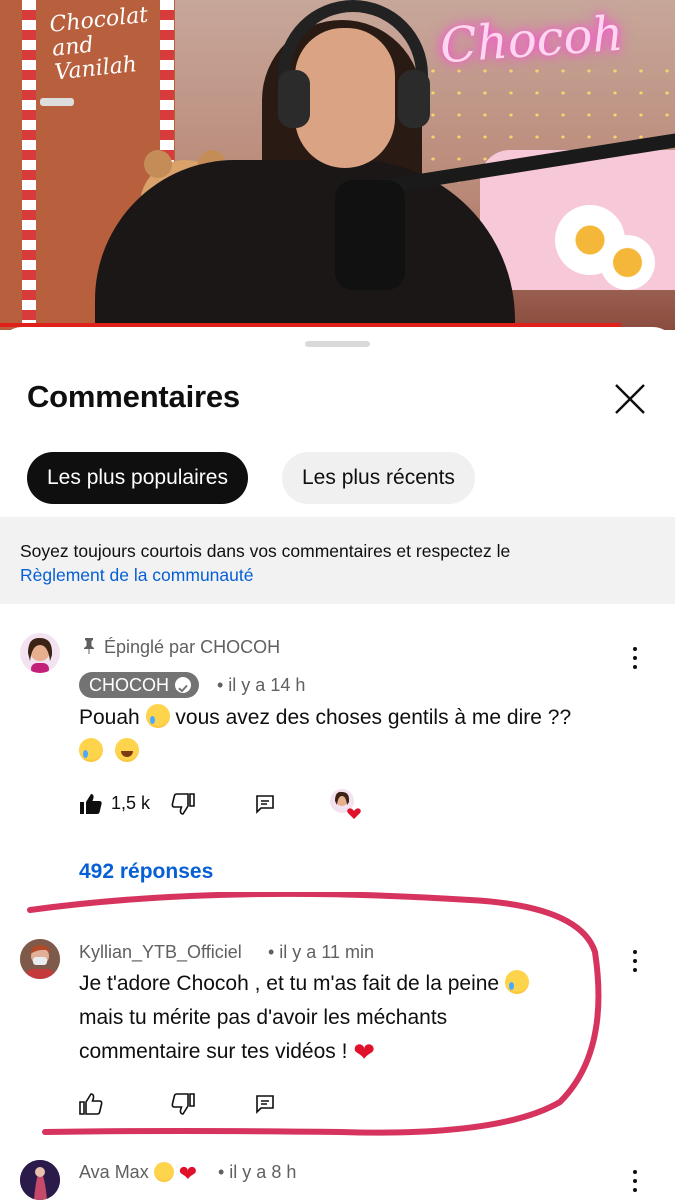 This screenshot has width=675, height=1200. I want to click on pinned-label: Épinglé par CHOCOH, so click(192, 647).